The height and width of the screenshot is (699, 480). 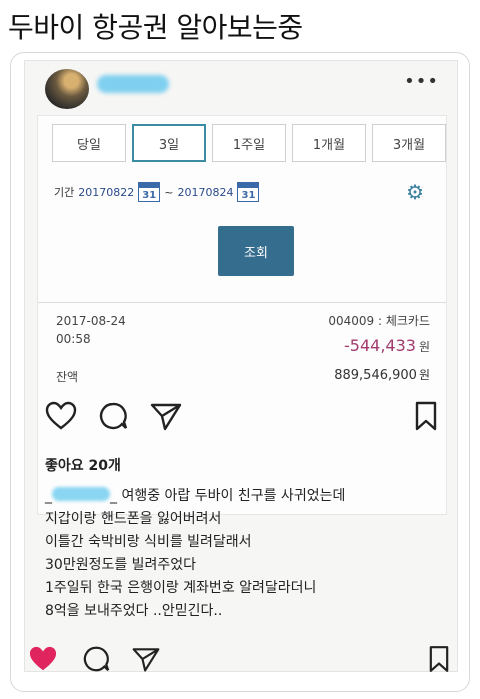 What do you see at coordinates (43, 659) in the screenshot?
I see `heart-filled-icon` at bounding box center [43, 659].